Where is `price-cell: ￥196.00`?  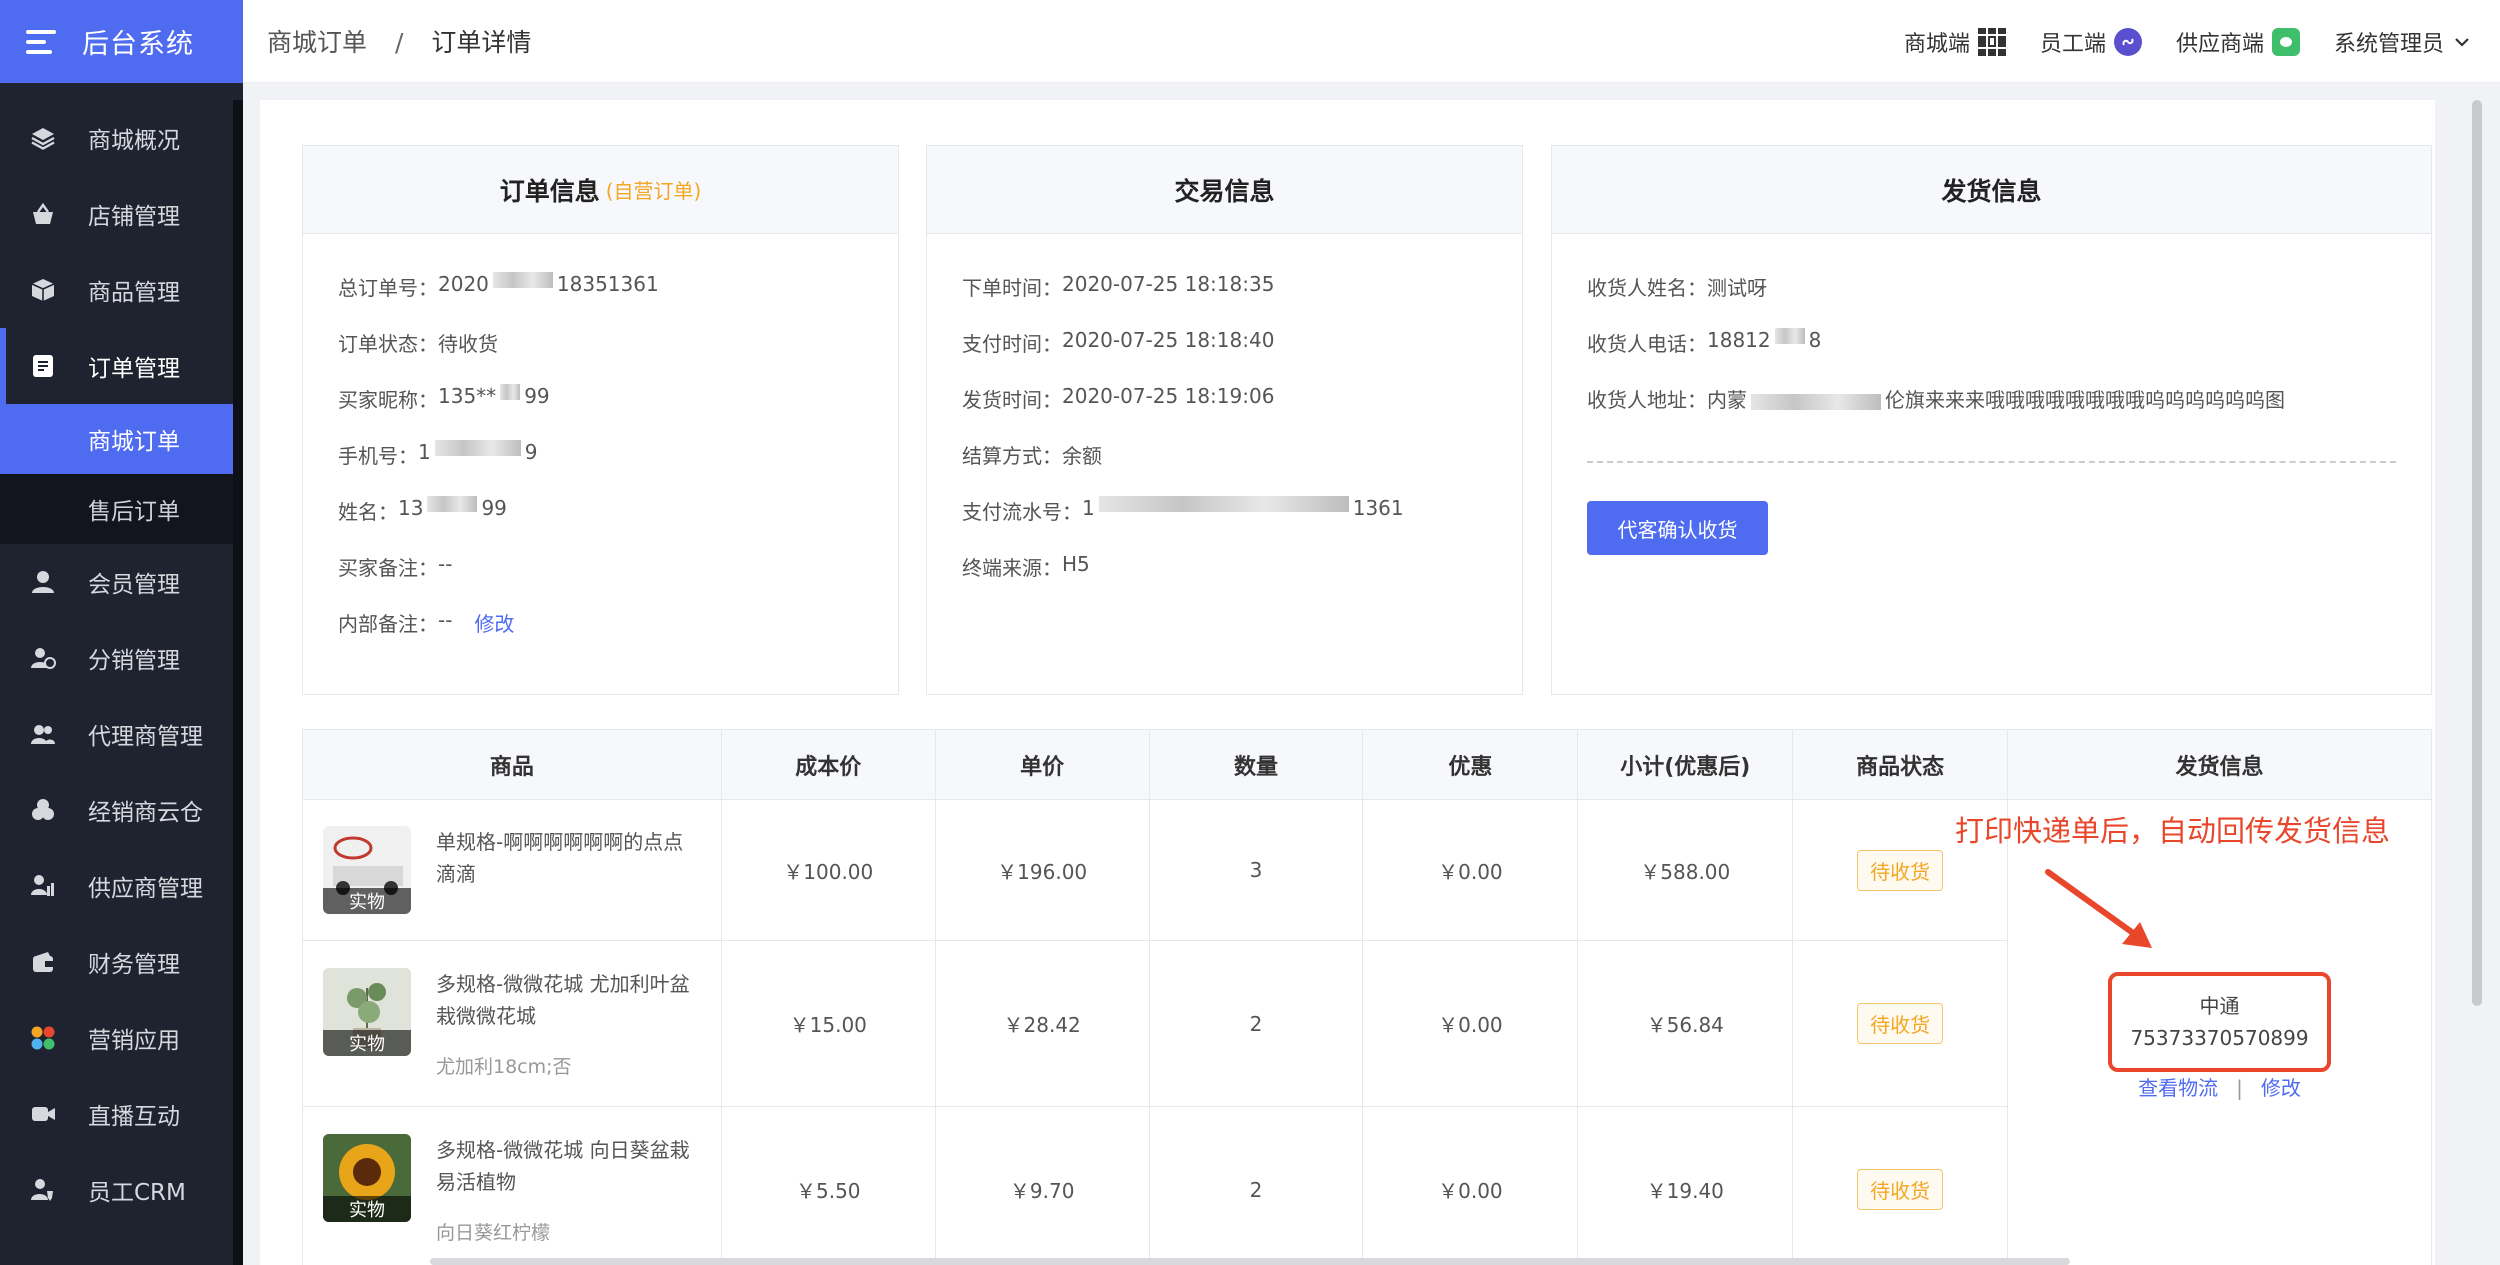 price-cell: ￥196.00 is located at coordinates (1042, 870).